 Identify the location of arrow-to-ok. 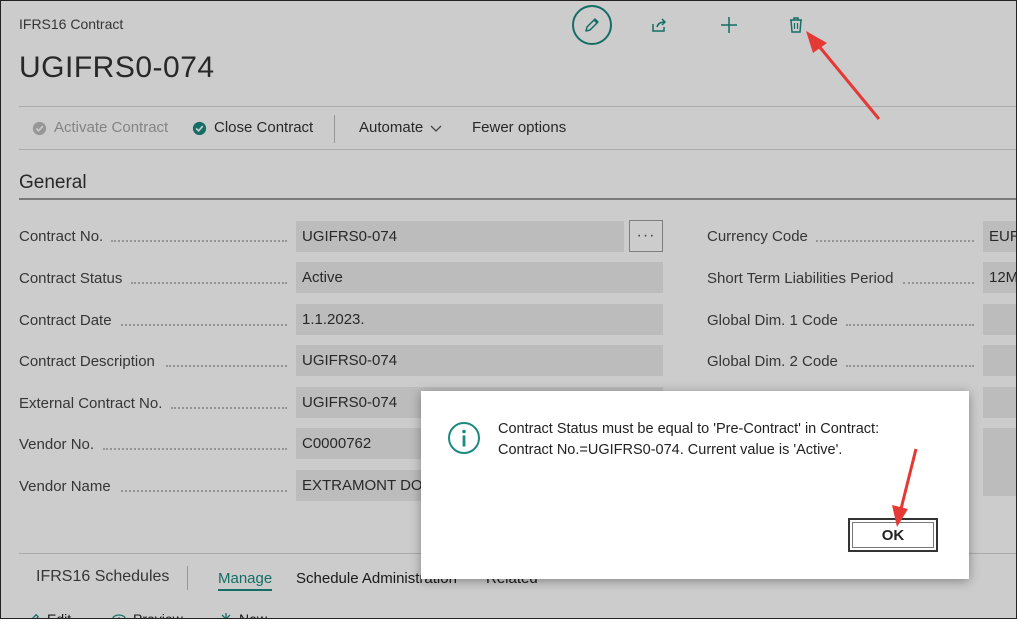
(905, 487).